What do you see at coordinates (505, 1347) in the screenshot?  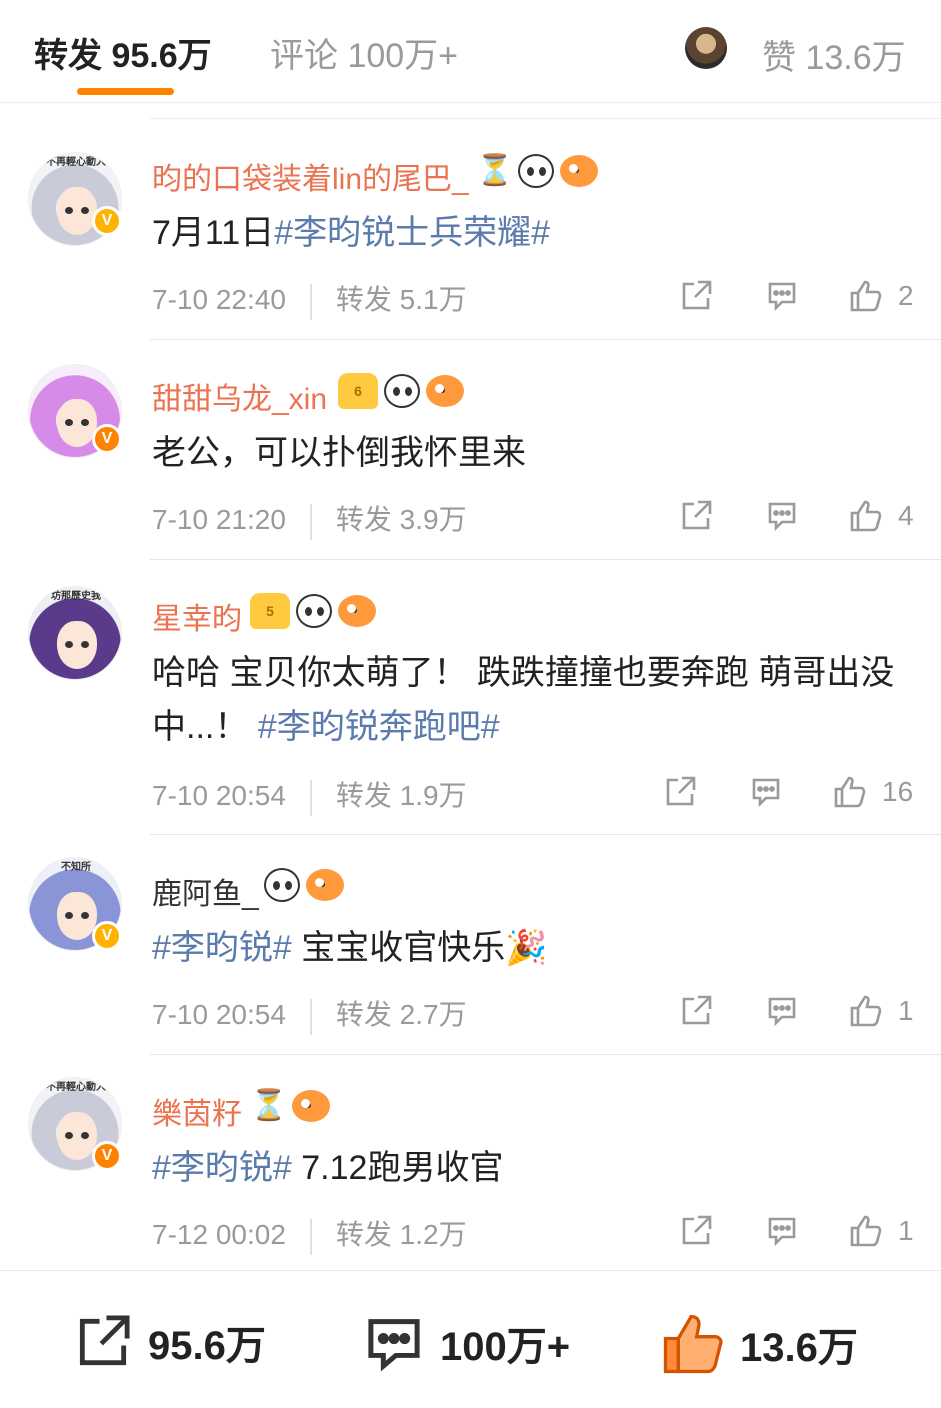 I see `comment-count: 100万+` at bounding box center [505, 1347].